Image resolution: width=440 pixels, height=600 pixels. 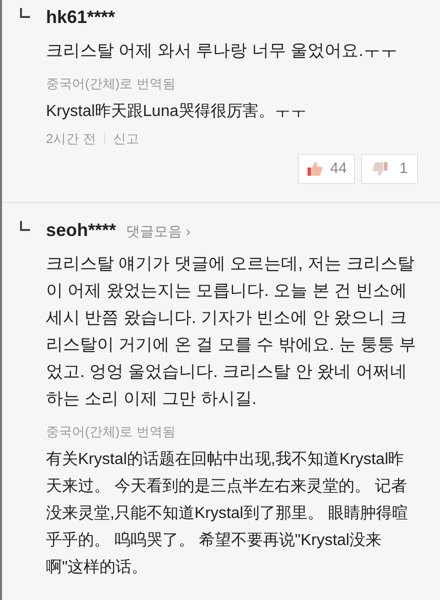 What do you see at coordinates (81, 17) in the screenshot?
I see `username: hk61****` at bounding box center [81, 17].